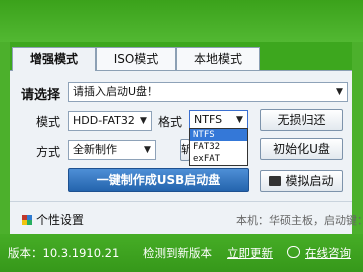 The height and width of the screenshot is (272, 363). What do you see at coordinates (299, 220) in the screenshot?
I see `machine-info: 本机：华硕主板，启动键：F8` at bounding box center [299, 220].